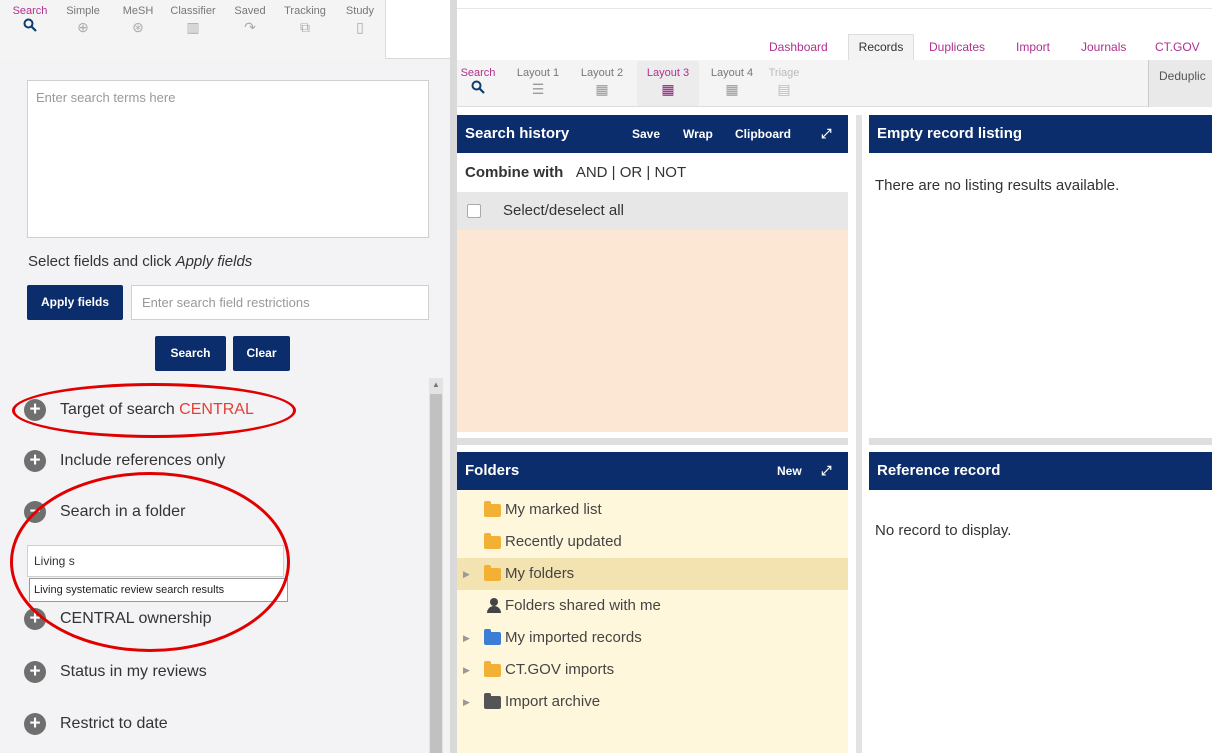 Image resolution: width=1212 pixels, height=753 pixels. I want to click on layout-label: Search, so click(478, 73).